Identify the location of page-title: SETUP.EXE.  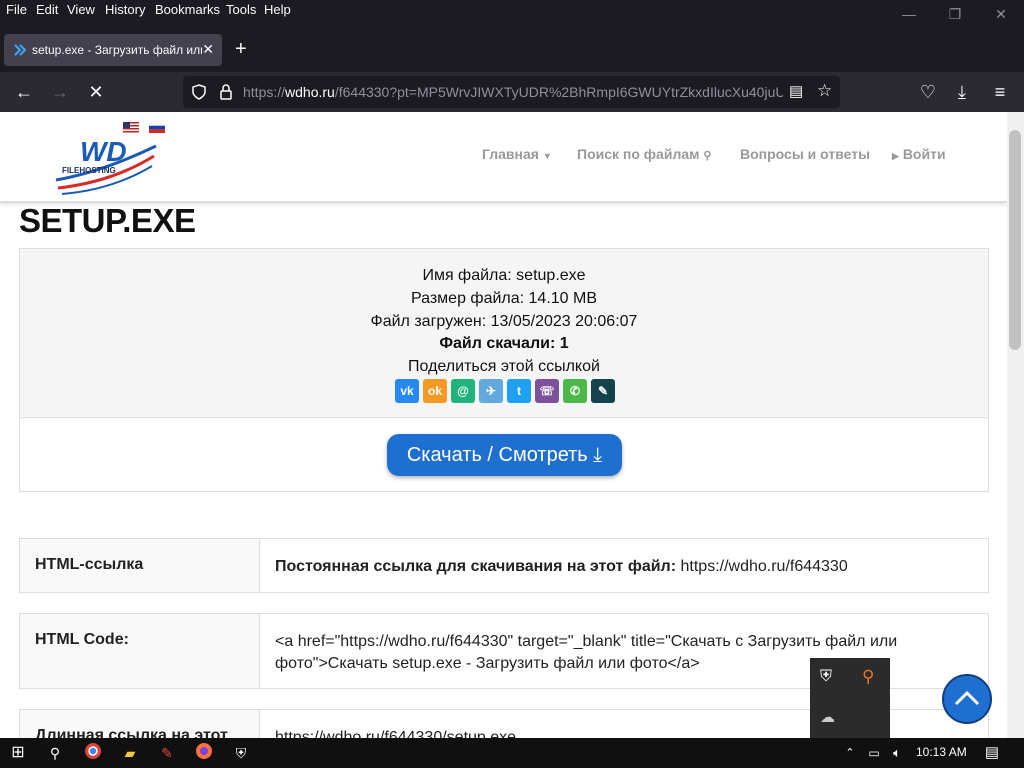
(107, 220).